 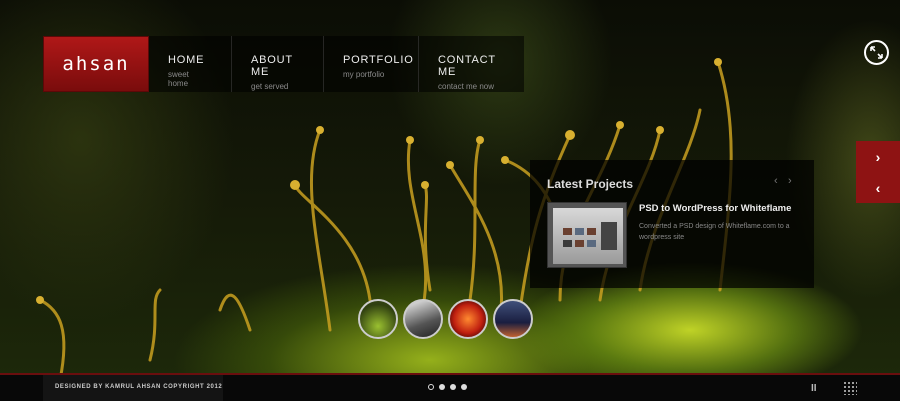 What do you see at coordinates (814, 388) in the screenshot?
I see `pause-icon: II` at bounding box center [814, 388].